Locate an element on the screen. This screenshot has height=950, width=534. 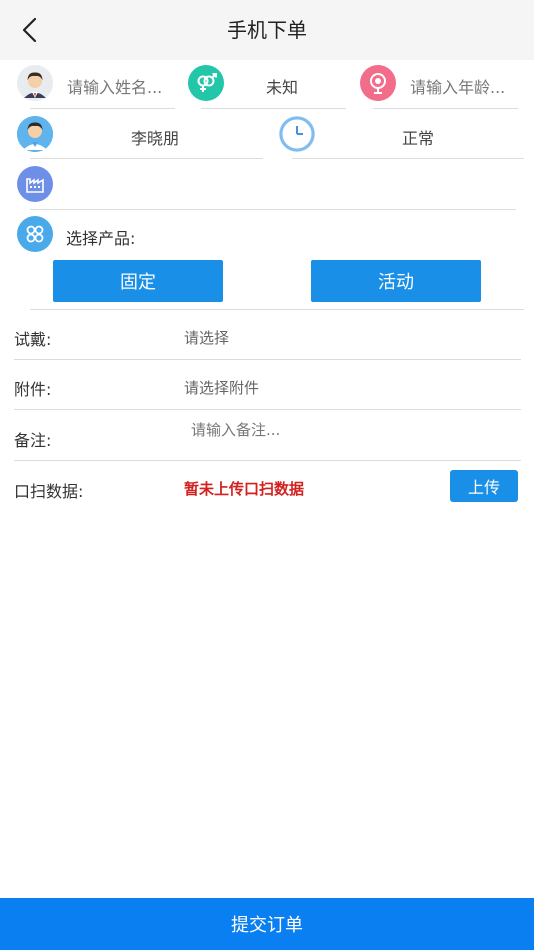
attachment-label: 附件: is located at coordinates (33, 389).